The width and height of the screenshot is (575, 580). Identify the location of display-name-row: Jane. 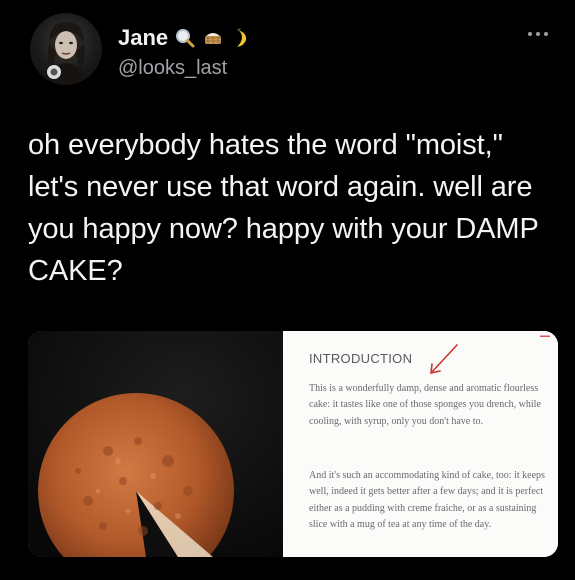
(185, 38).